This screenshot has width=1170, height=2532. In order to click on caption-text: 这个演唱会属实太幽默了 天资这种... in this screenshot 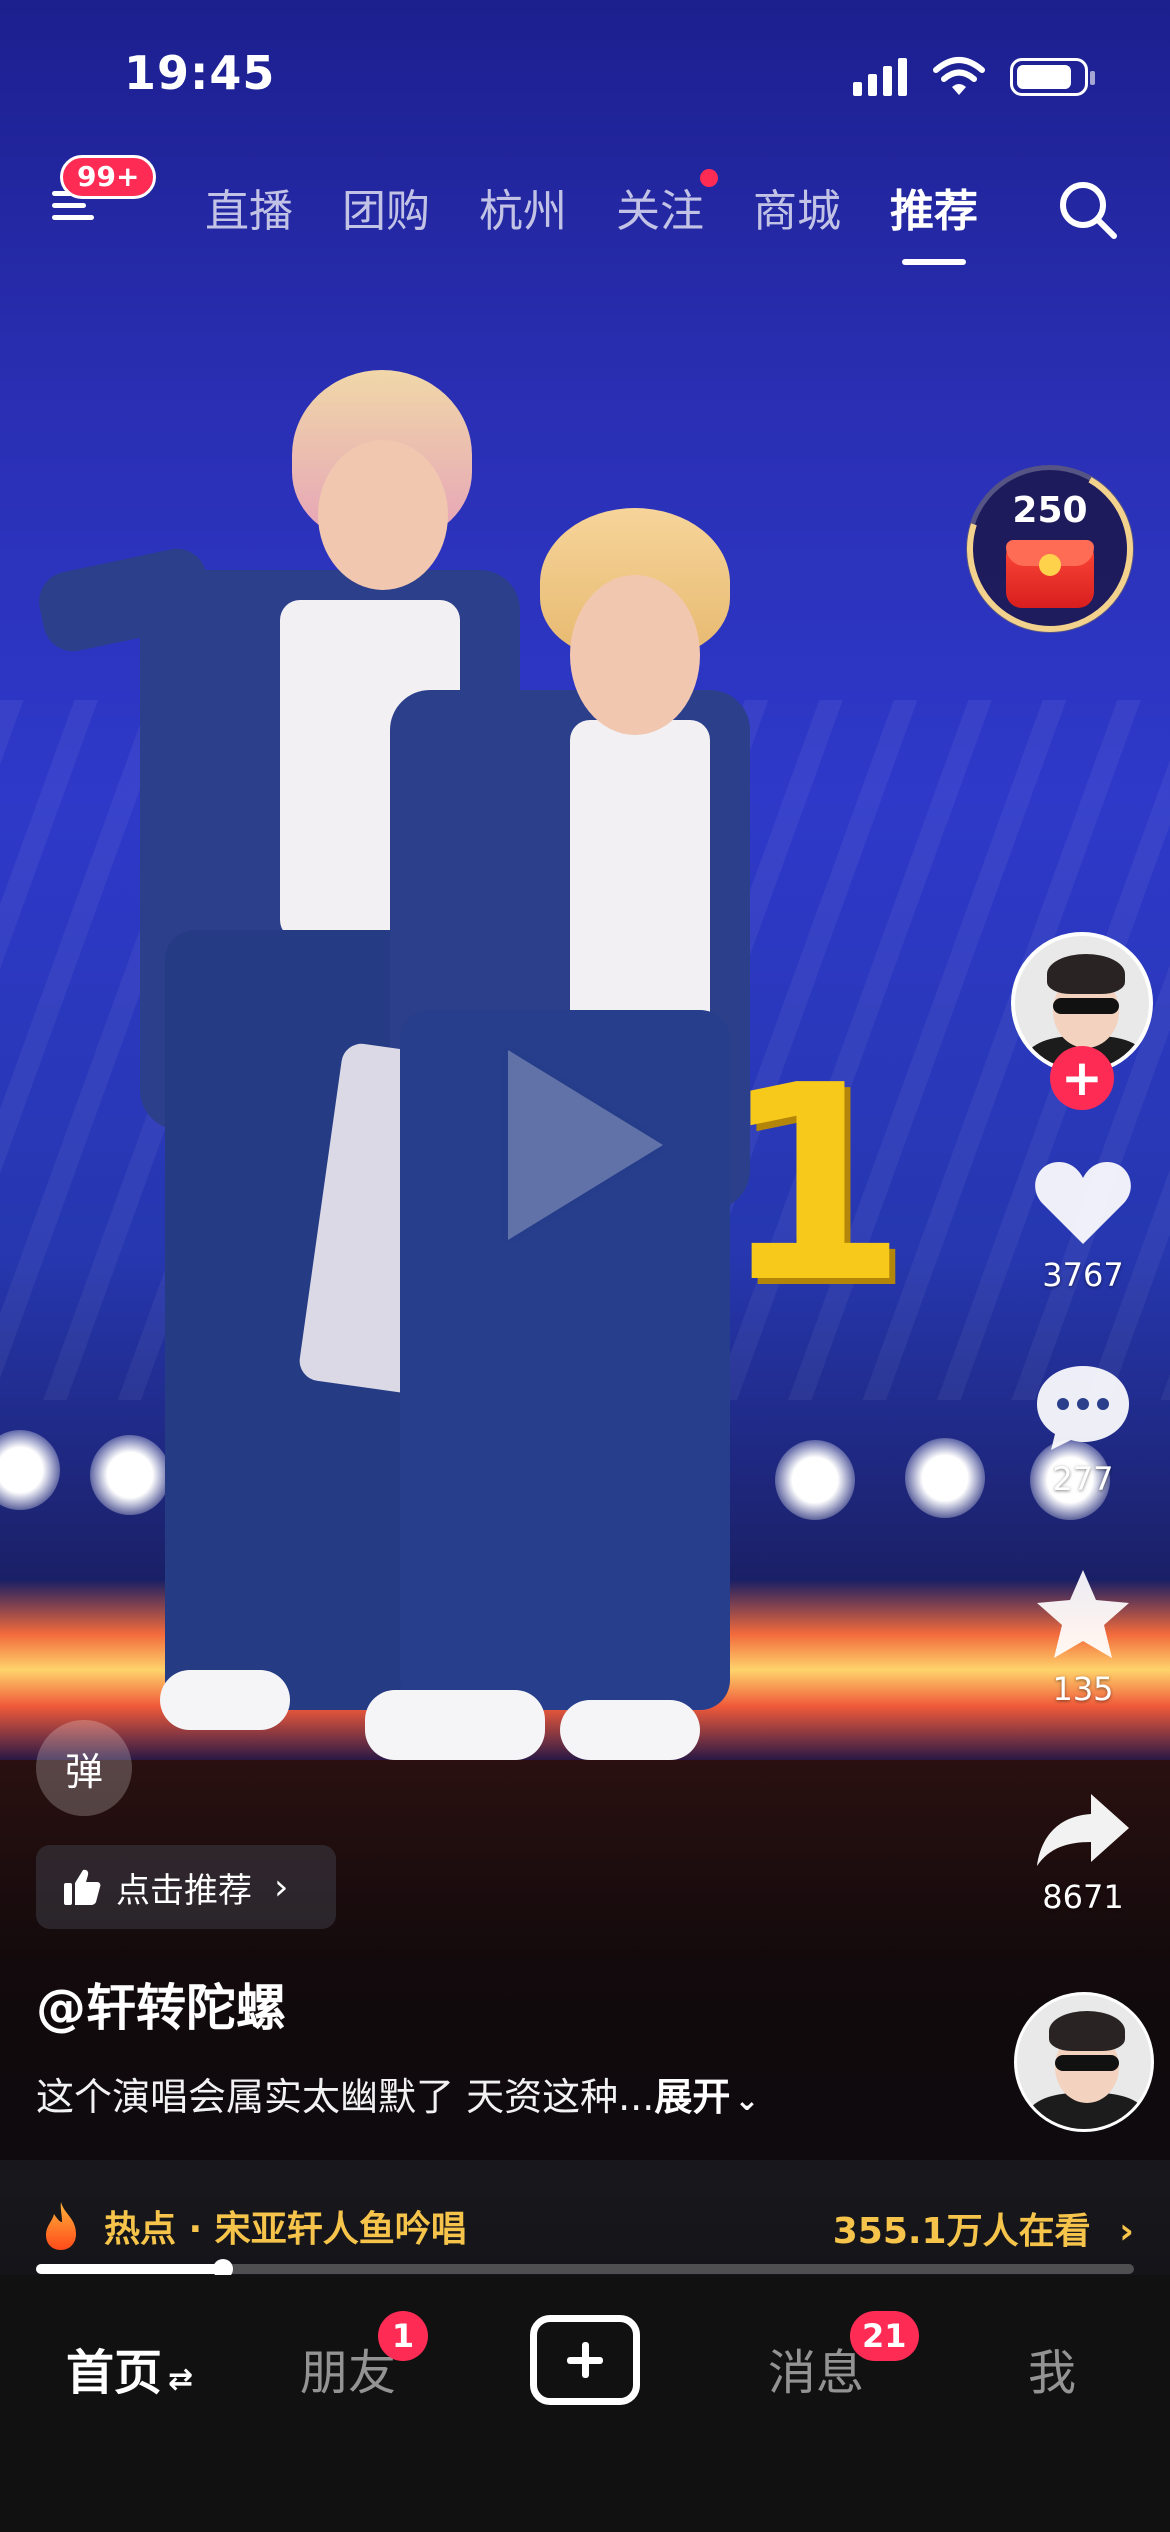, I will do `click(345, 2097)`.